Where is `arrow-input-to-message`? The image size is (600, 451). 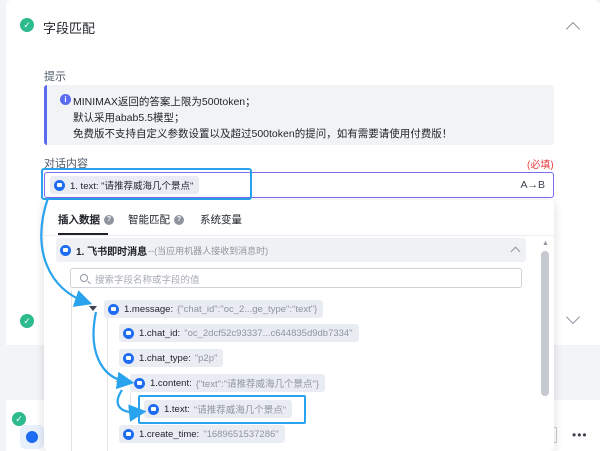 arrow-input-to-message is located at coordinates (66, 252).